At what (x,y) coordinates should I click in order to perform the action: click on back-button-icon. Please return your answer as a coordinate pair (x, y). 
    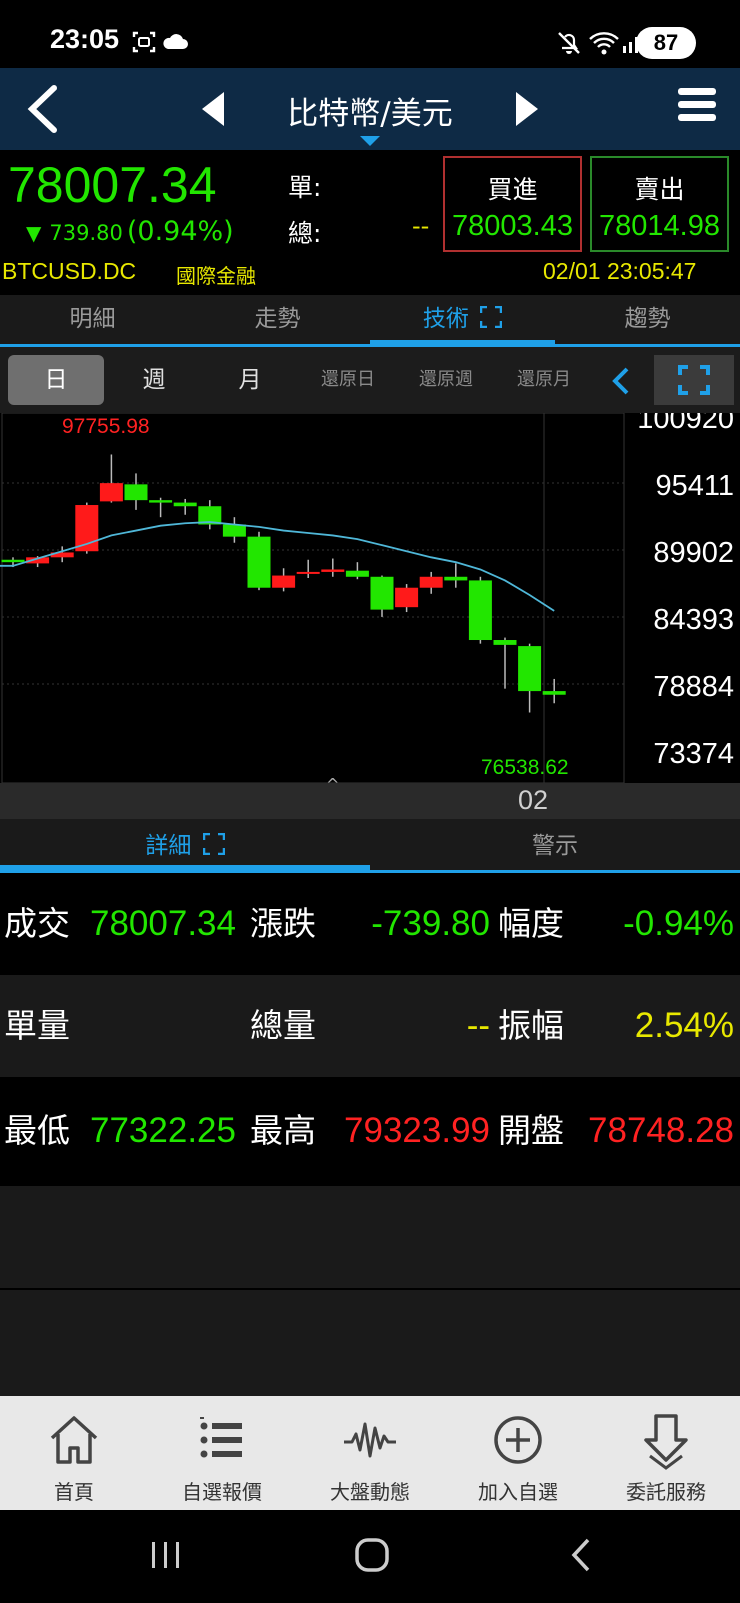
    Looking at the image, I should click on (581, 1555).